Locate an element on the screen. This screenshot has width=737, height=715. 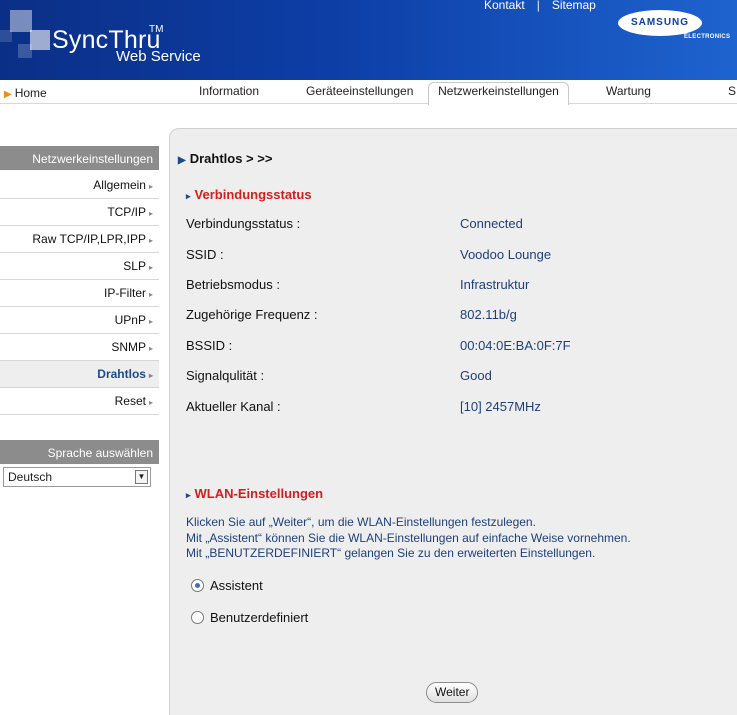
channel-label: Aktueller Kanal : is located at coordinates (233, 406).